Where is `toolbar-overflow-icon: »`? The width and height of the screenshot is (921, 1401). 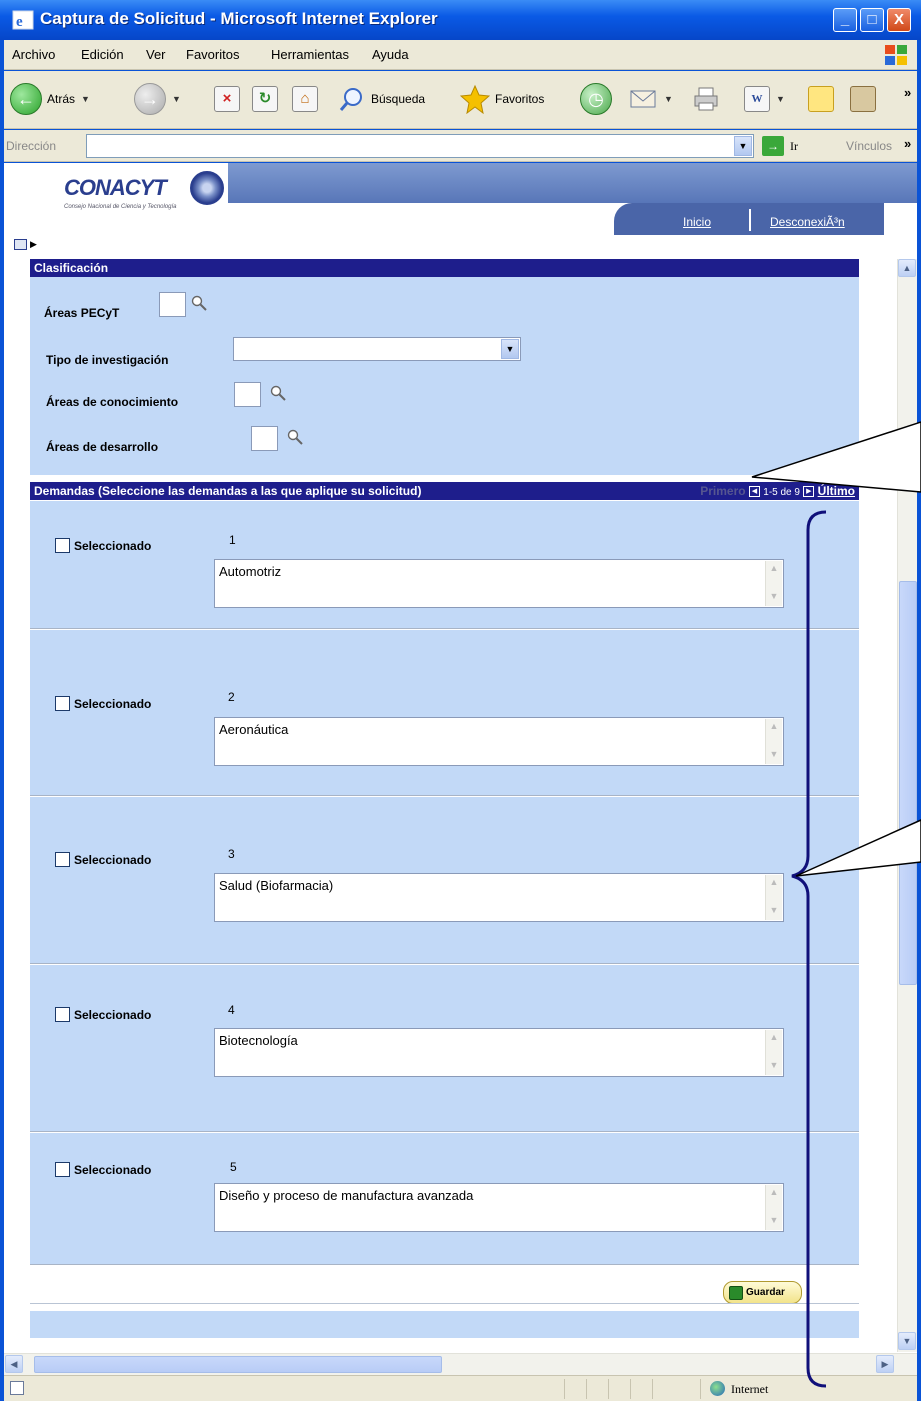
toolbar-overflow-icon: » is located at coordinates (907, 92).